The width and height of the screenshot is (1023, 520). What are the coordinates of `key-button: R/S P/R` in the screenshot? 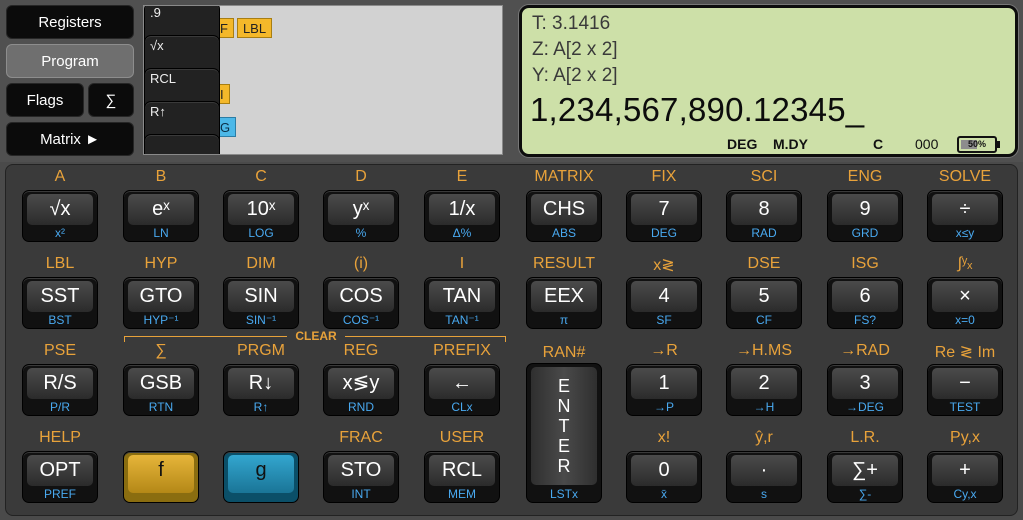 It's located at (60, 390).